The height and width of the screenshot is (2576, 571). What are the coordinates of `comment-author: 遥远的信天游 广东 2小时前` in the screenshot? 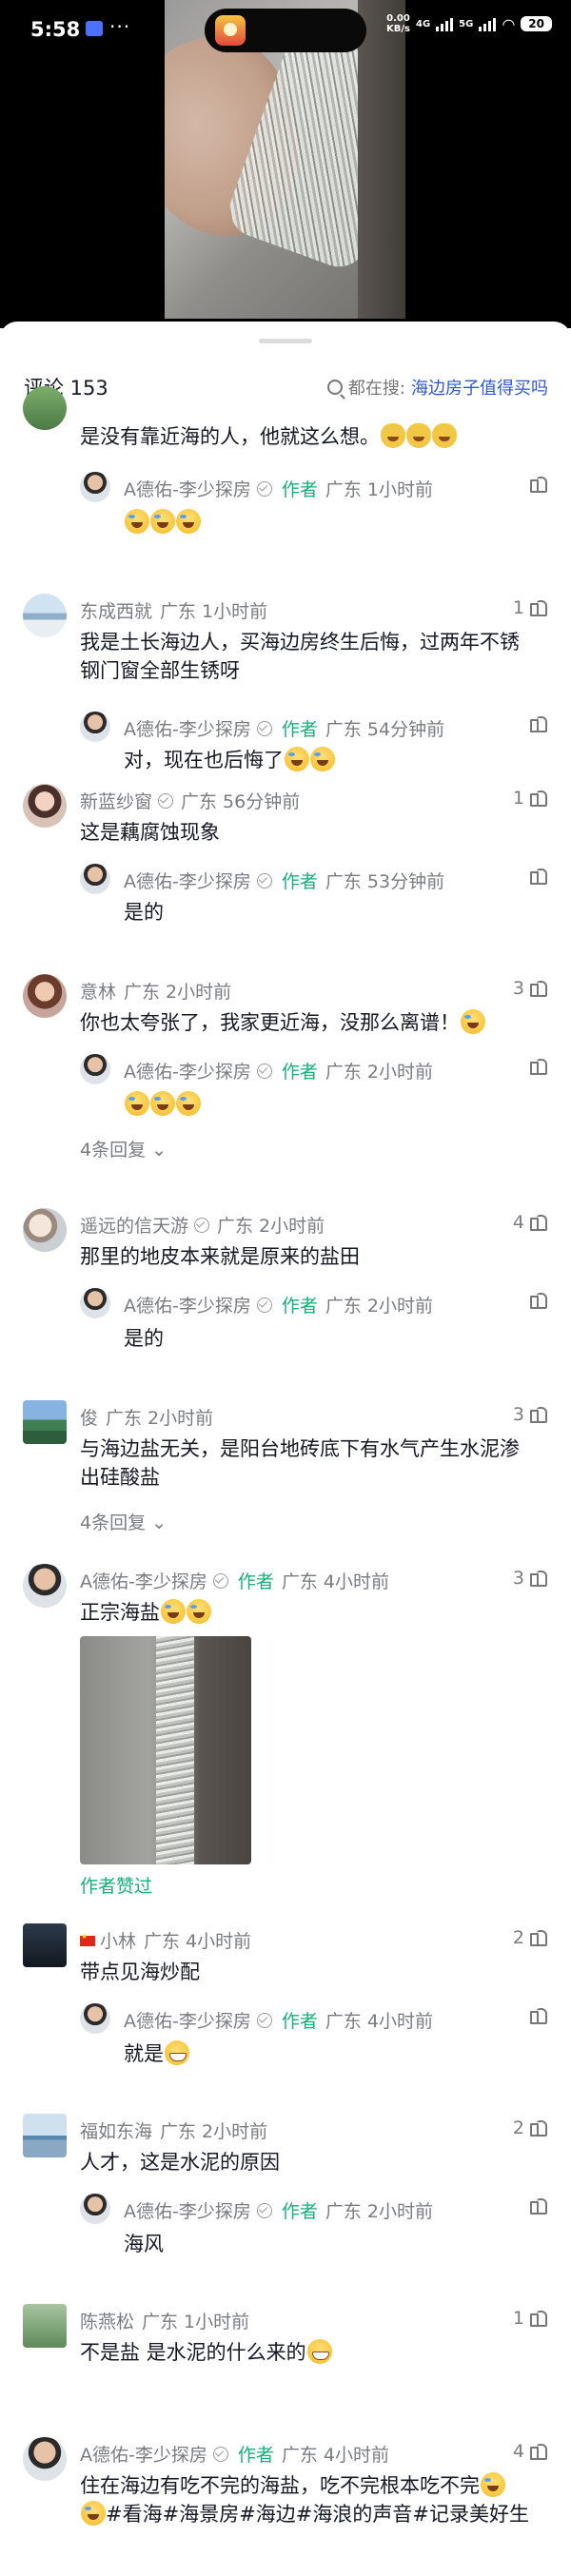 It's located at (202, 1225).